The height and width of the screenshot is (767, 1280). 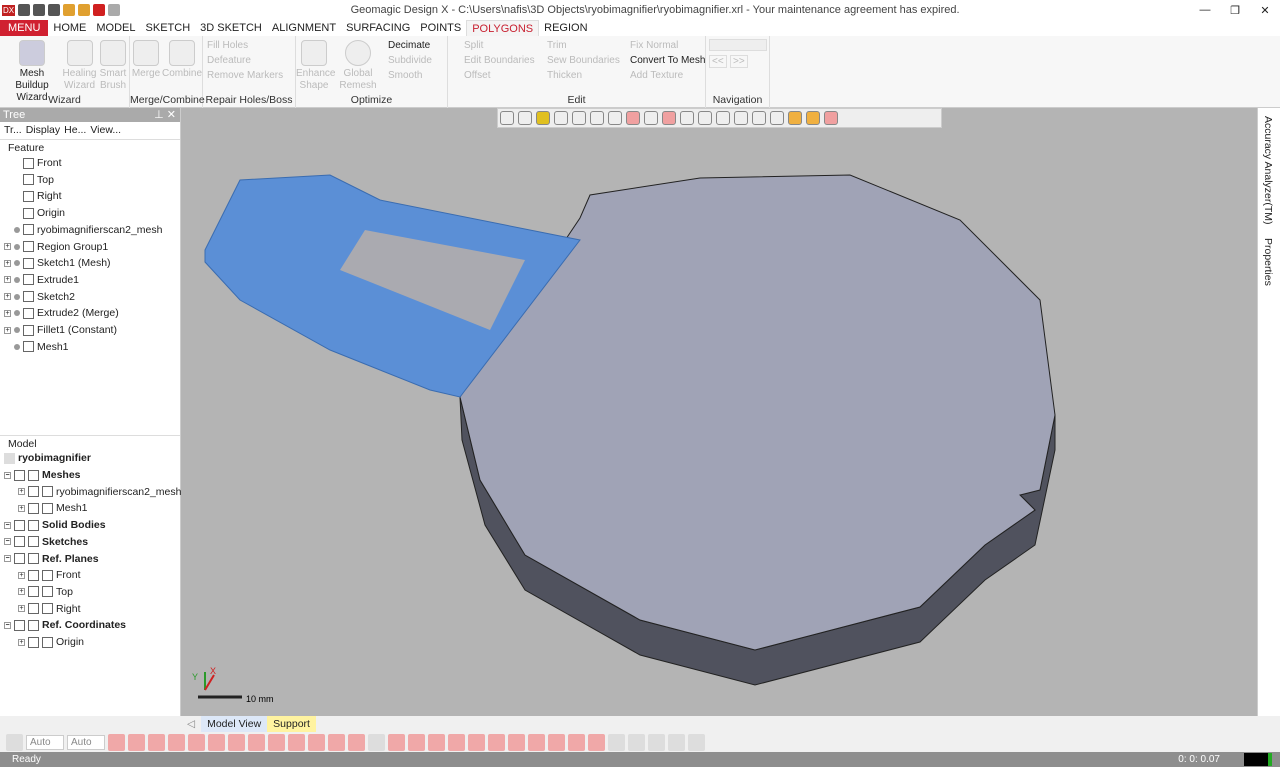 I want to click on feature-item: ryobimagnifierscan2_mesh, so click(x=83, y=230).